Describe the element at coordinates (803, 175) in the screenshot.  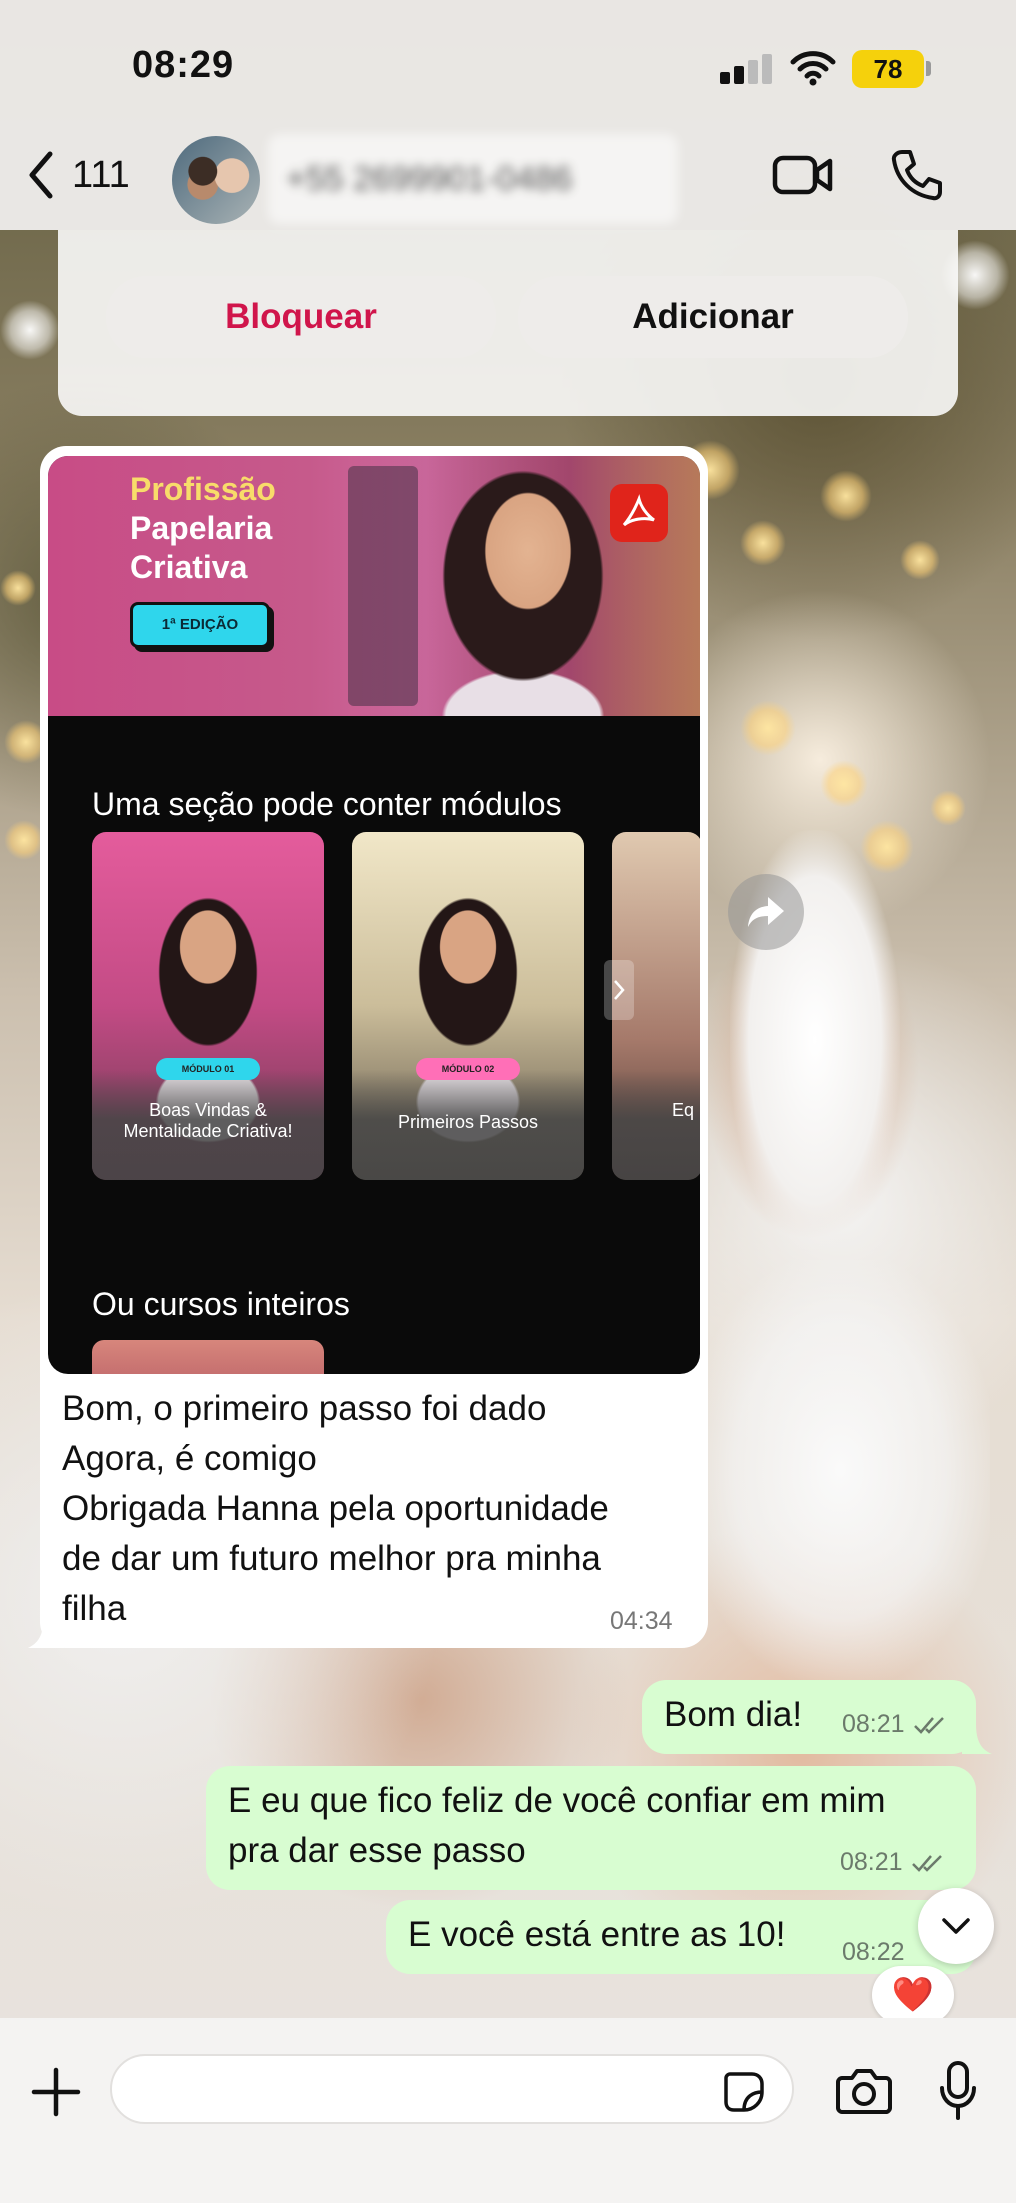
I see `video-camera-icon` at that location.